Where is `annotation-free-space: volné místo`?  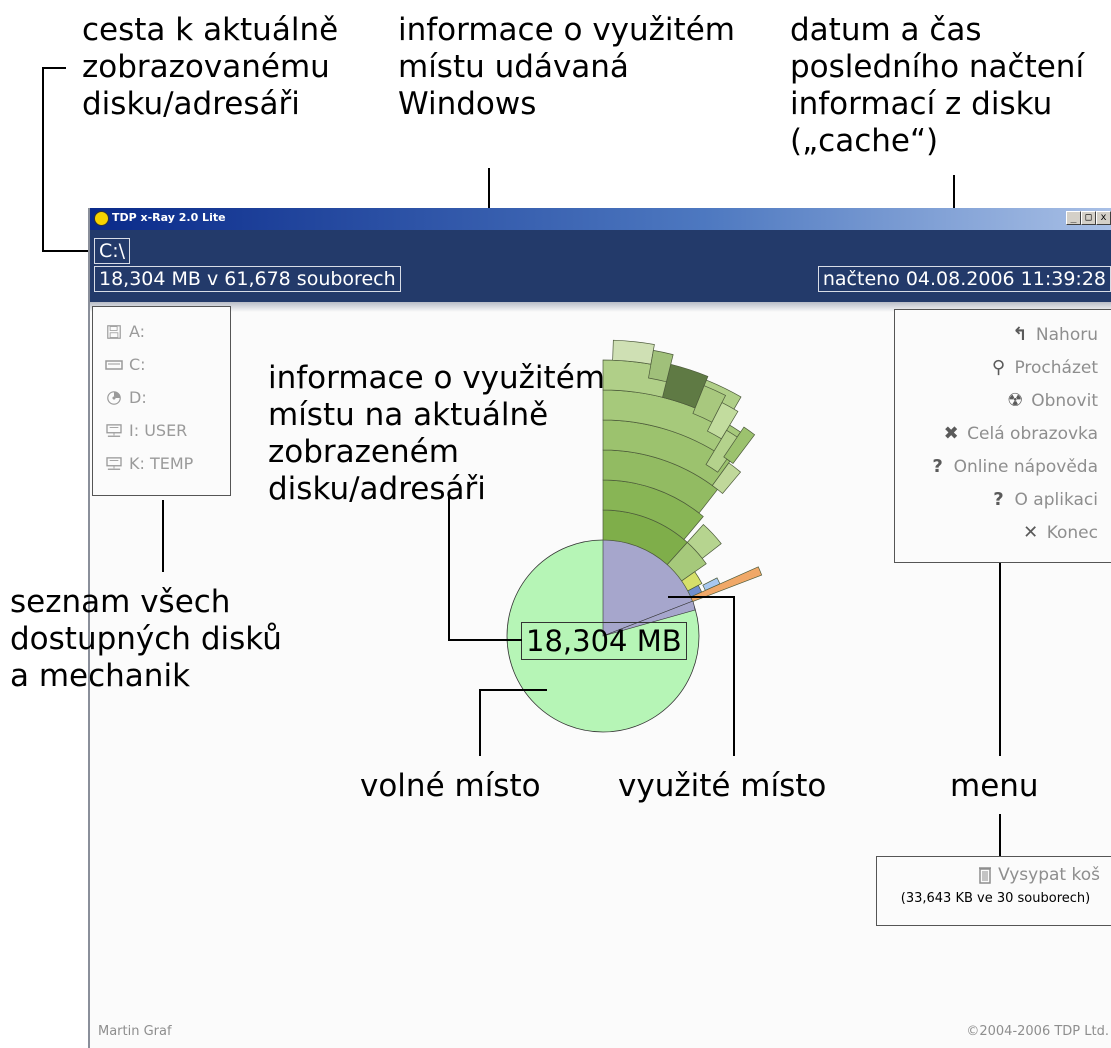 annotation-free-space: volné místo is located at coordinates (450, 786).